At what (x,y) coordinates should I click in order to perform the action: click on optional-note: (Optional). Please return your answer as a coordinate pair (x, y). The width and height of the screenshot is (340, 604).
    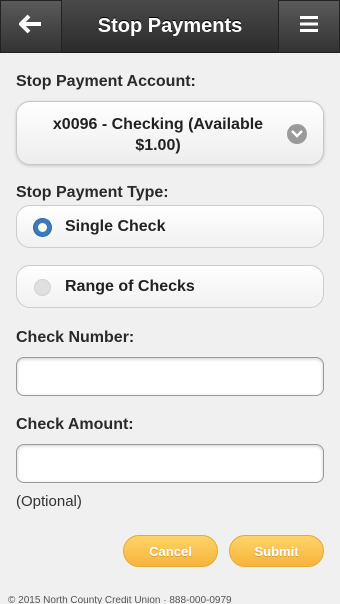
    Looking at the image, I should click on (49, 501).